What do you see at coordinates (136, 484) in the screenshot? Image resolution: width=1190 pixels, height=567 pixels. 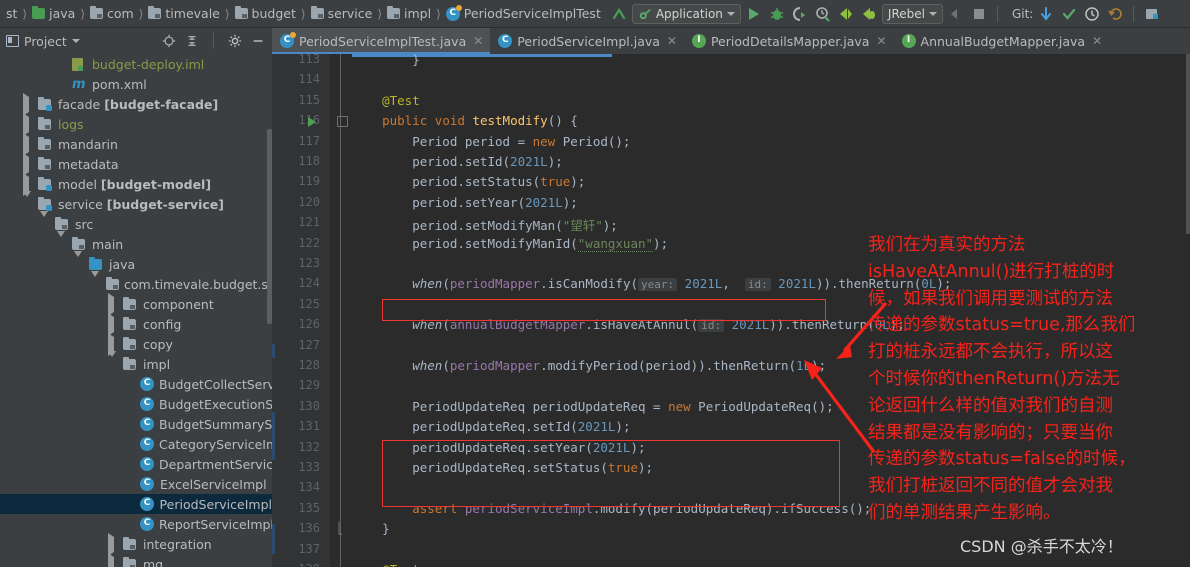 I see `tree-item-excelserviceimpl: ExcelServiceImpl` at bounding box center [136, 484].